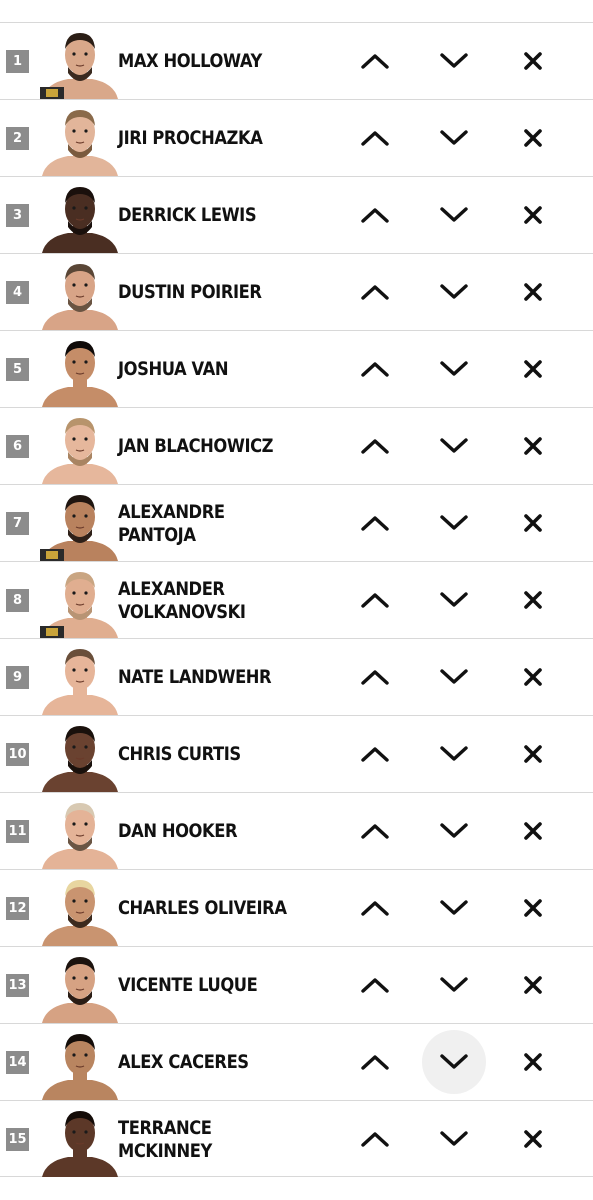 Image resolution: width=593 pixels, height=1200 pixels. I want to click on fighter-name: ALEX CACERES, so click(183, 1062).